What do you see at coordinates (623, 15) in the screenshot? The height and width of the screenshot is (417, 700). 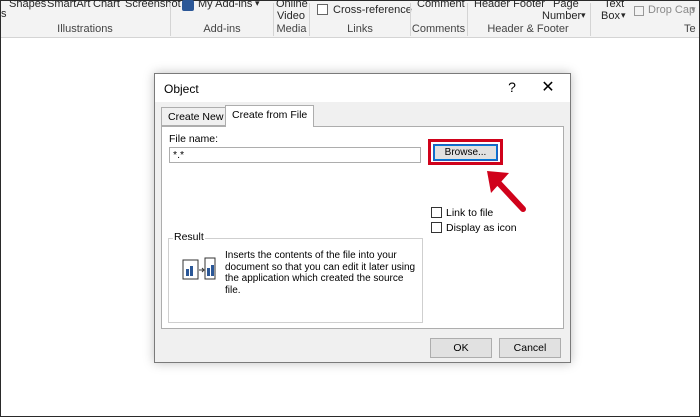 I see `text-box-dropdown-icon: ▾` at bounding box center [623, 15].